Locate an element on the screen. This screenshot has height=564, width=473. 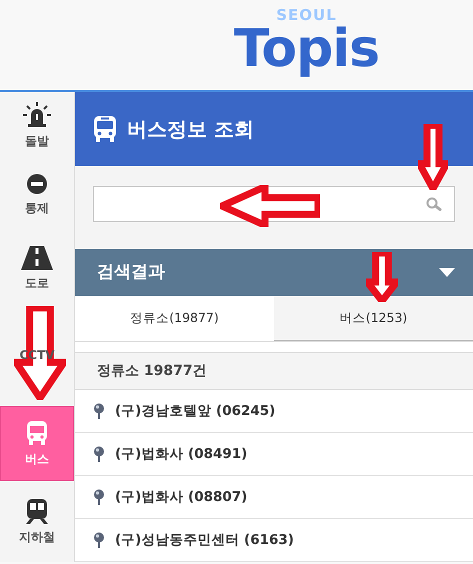
panel-title: 버스정보 조회 is located at coordinates (190, 129).